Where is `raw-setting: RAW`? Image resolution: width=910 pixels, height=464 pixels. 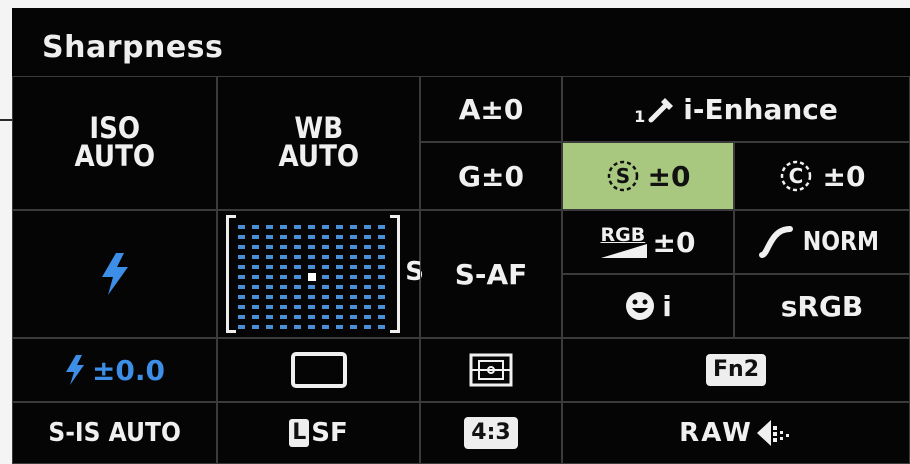
raw-setting: RAW is located at coordinates (736, 433).